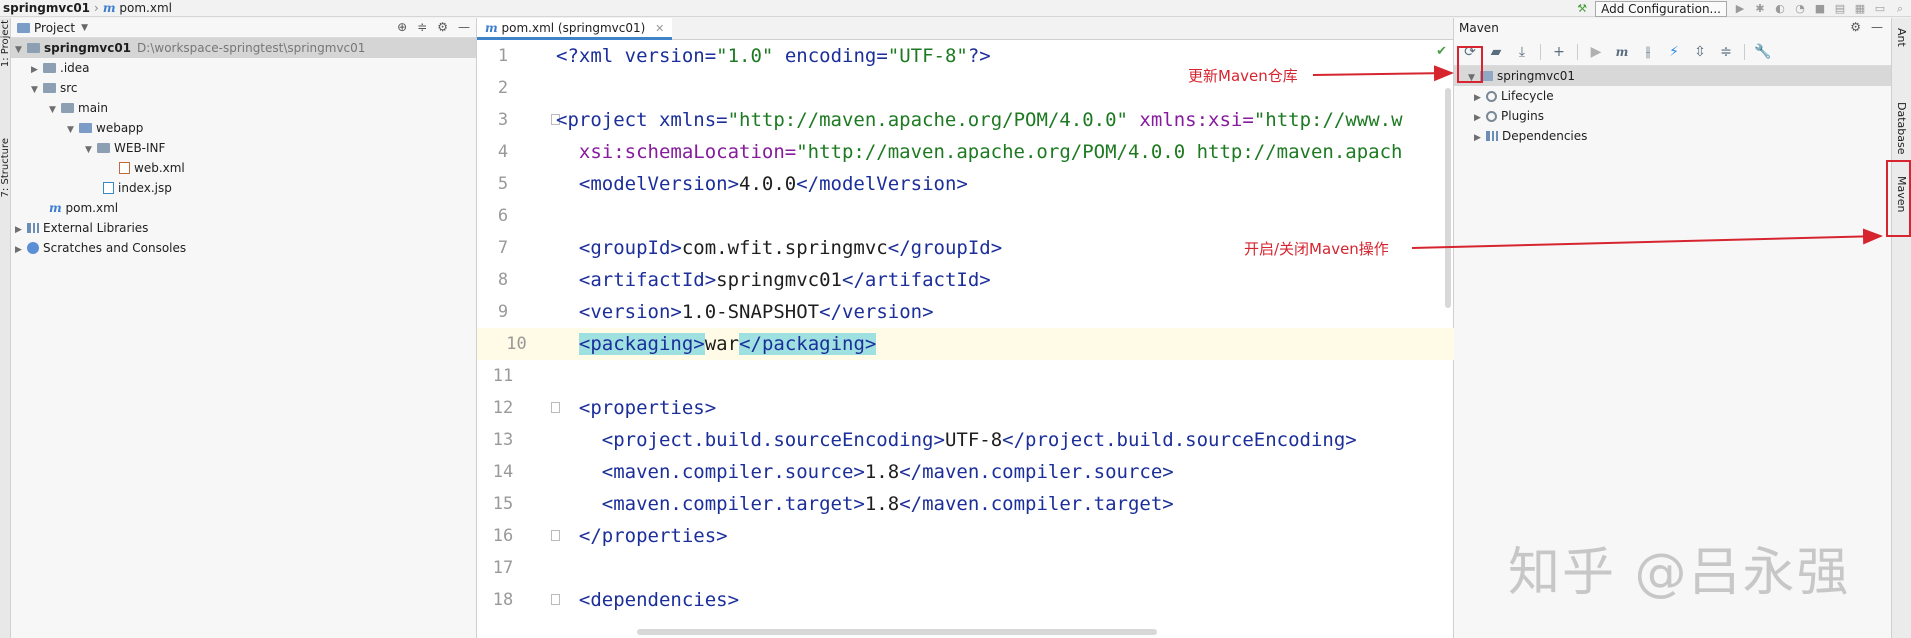 This screenshot has width=1911, height=638. Describe the element at coordinates (1679, 573) in the screenshot. I see `watermark: 知乎 @吕永强` at that location.